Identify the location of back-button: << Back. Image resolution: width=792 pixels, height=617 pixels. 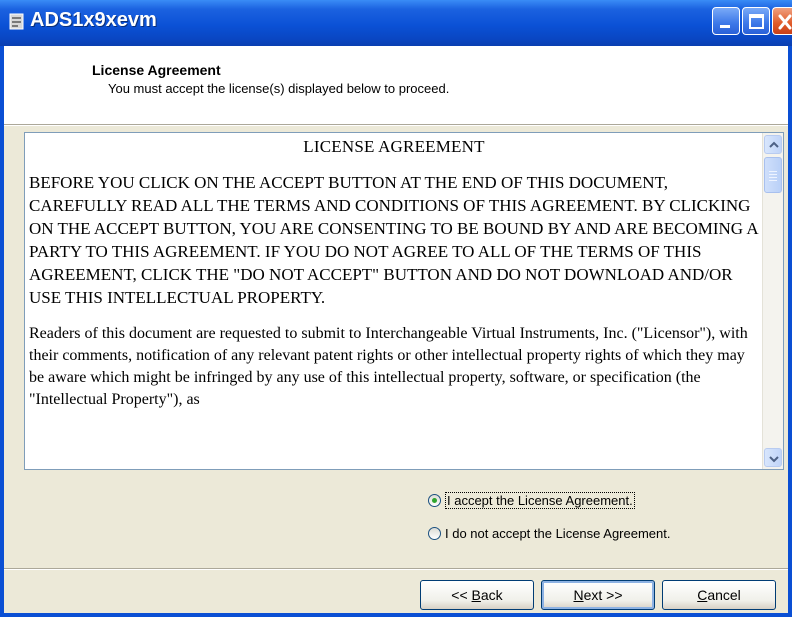
(477, 595).